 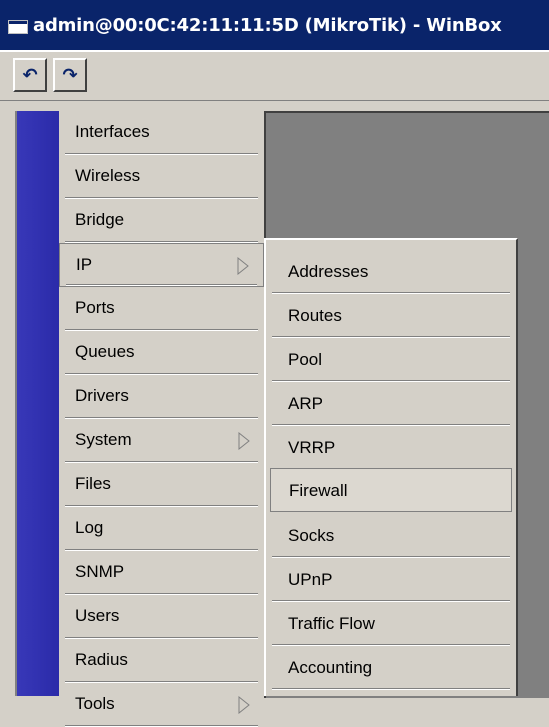 I want to click on menu-item-interfaces: Interfaces, so click(x=161, y=133).